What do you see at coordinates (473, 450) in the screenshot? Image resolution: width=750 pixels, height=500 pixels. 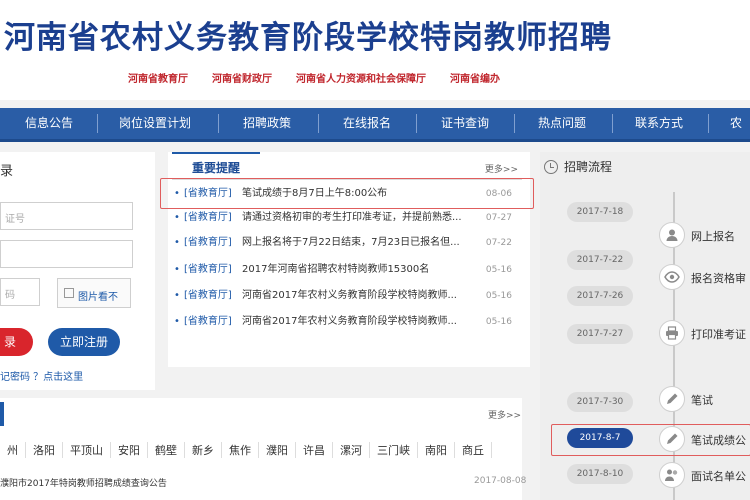 I see `city-link: 商丘` at bounding box center [473, 450].